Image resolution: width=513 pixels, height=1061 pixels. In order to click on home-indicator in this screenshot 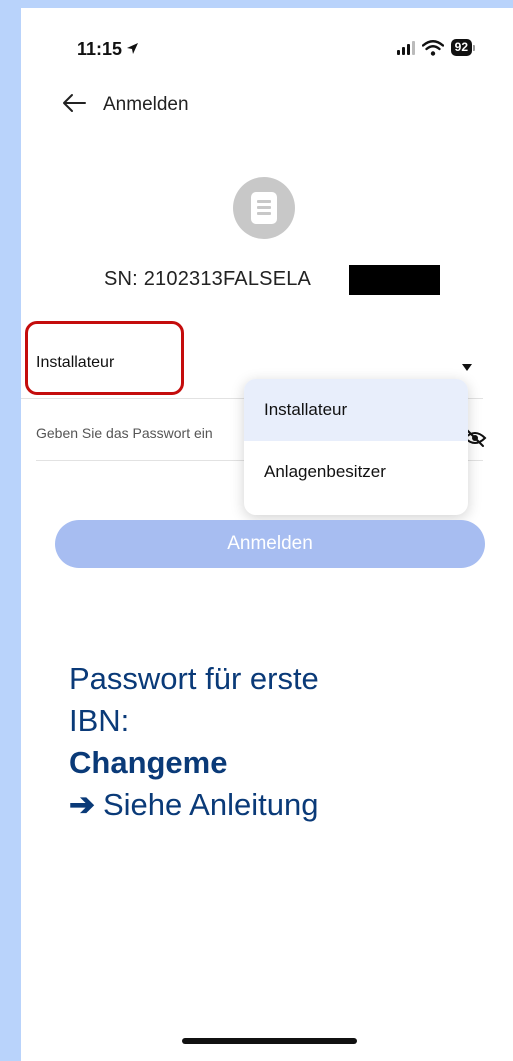, I will do `click(269, 1041)`.